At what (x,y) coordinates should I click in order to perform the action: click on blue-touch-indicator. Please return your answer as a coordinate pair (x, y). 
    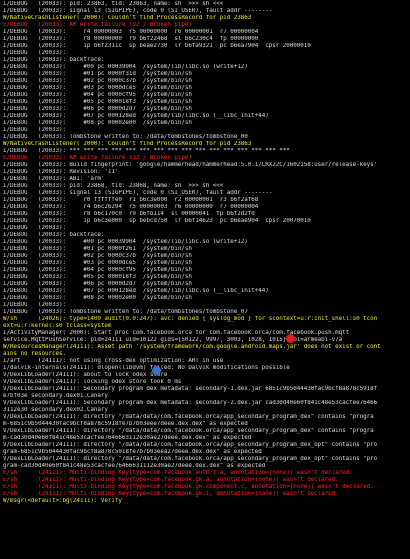
    Looking at the image, I should click on (156, 370).